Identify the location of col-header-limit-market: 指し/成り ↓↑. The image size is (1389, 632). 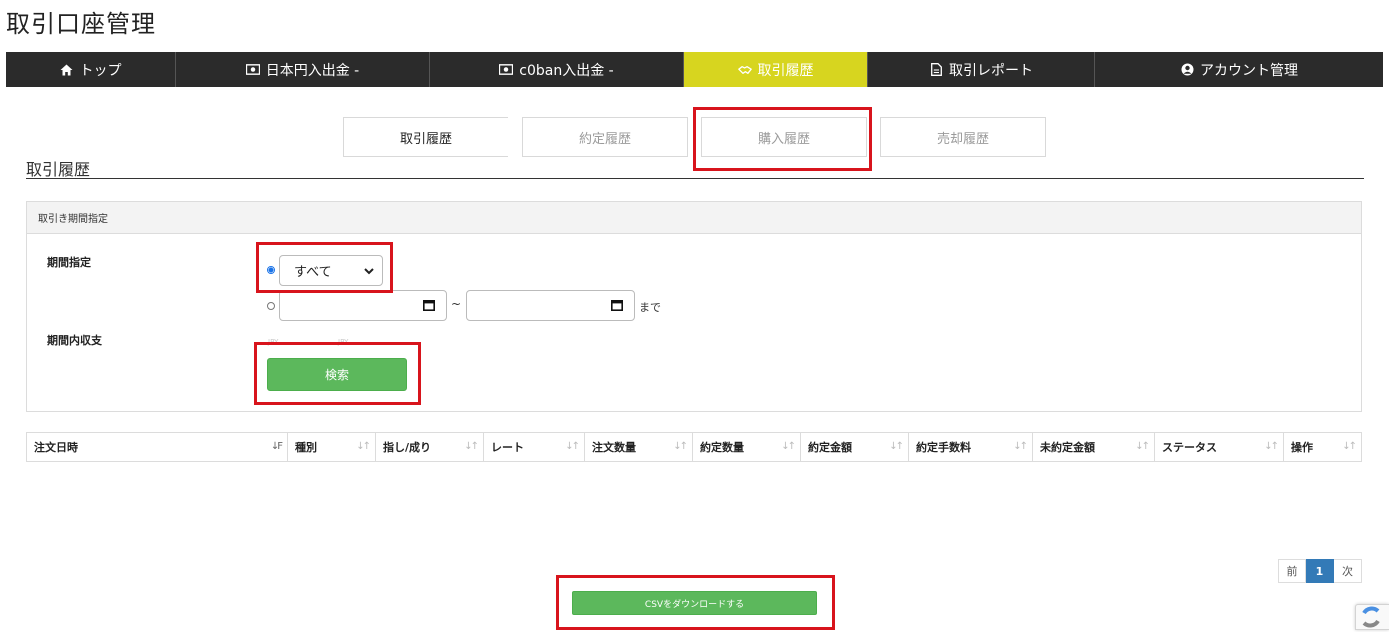
(430, 447).